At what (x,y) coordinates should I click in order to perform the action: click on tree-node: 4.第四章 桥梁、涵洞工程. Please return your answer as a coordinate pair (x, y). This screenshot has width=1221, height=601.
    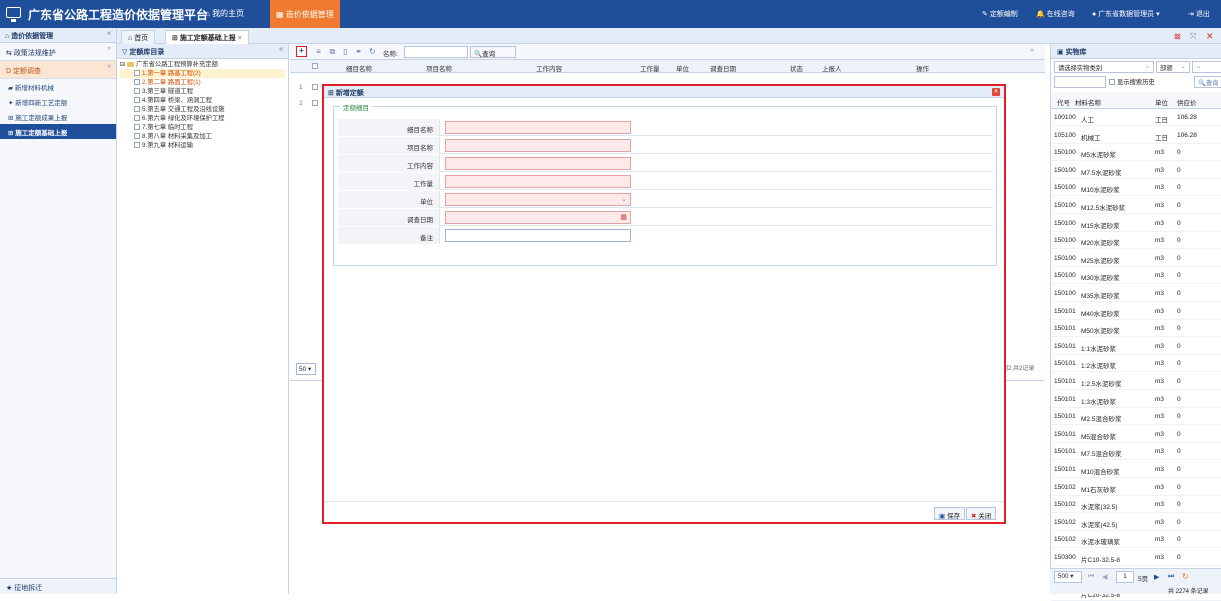
    Looking at the image, I should click on (202, 100).